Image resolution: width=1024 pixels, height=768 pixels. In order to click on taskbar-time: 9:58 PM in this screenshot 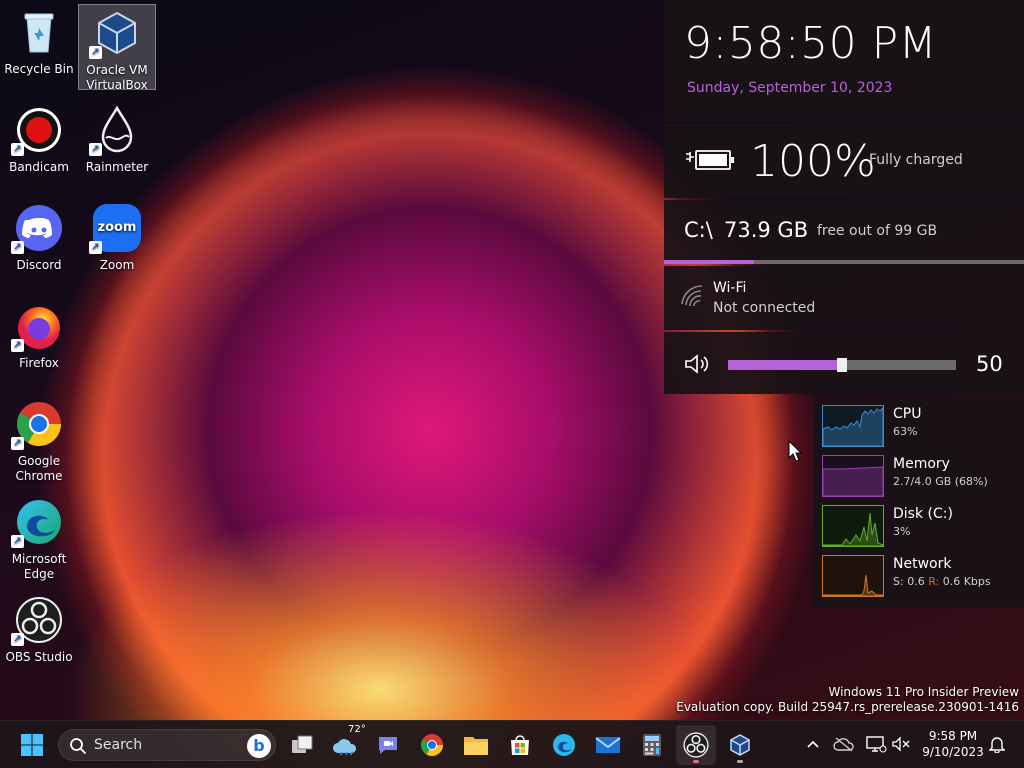, I will do `click(953, 736)`.